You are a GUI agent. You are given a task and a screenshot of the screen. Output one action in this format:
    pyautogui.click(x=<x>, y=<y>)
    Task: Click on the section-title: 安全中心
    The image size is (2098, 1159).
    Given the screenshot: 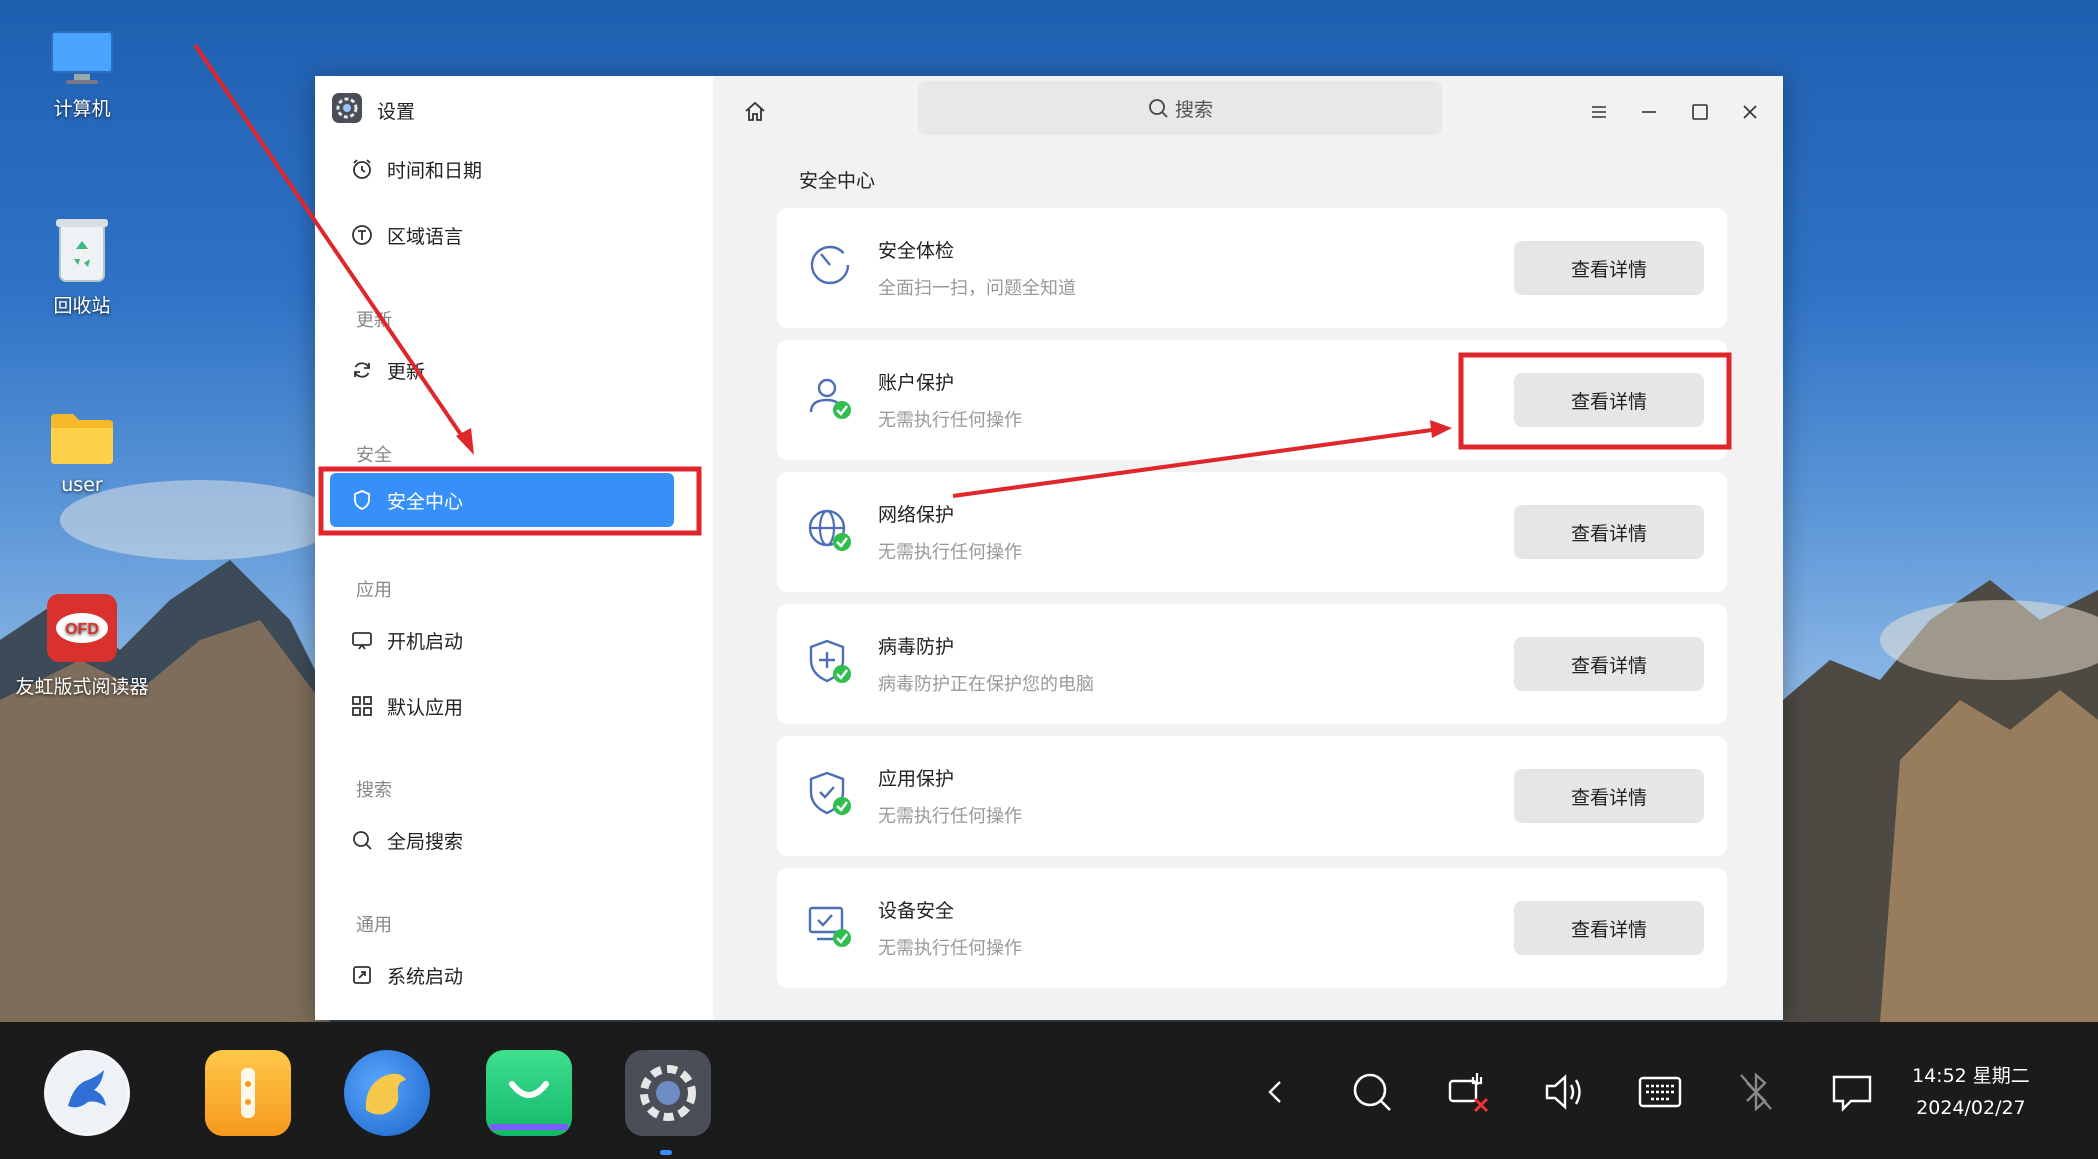 What is the action you would take?
    pyautogui.click(x=837, y=181)
    